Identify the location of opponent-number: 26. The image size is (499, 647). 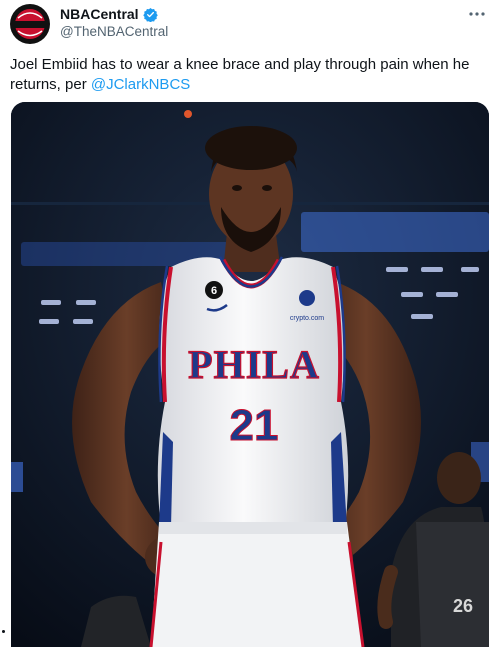
(463, 606).